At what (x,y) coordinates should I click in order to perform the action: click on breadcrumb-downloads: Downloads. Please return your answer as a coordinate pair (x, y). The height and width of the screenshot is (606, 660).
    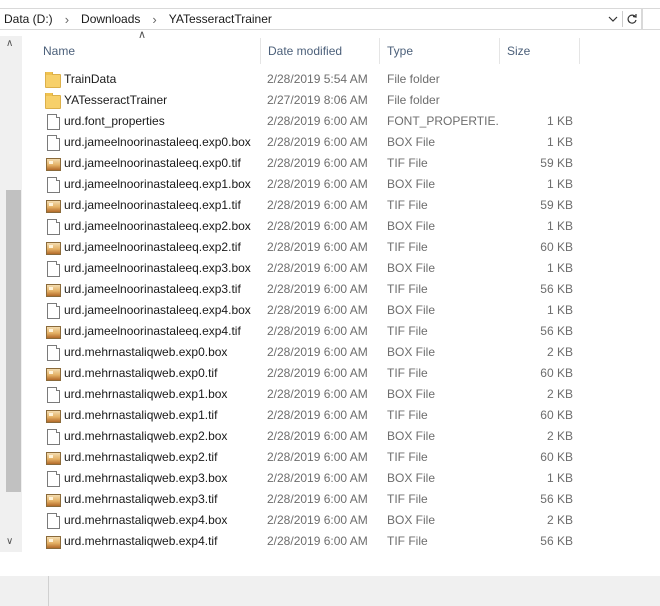
    Looking at the image, I should click on (110, 19).